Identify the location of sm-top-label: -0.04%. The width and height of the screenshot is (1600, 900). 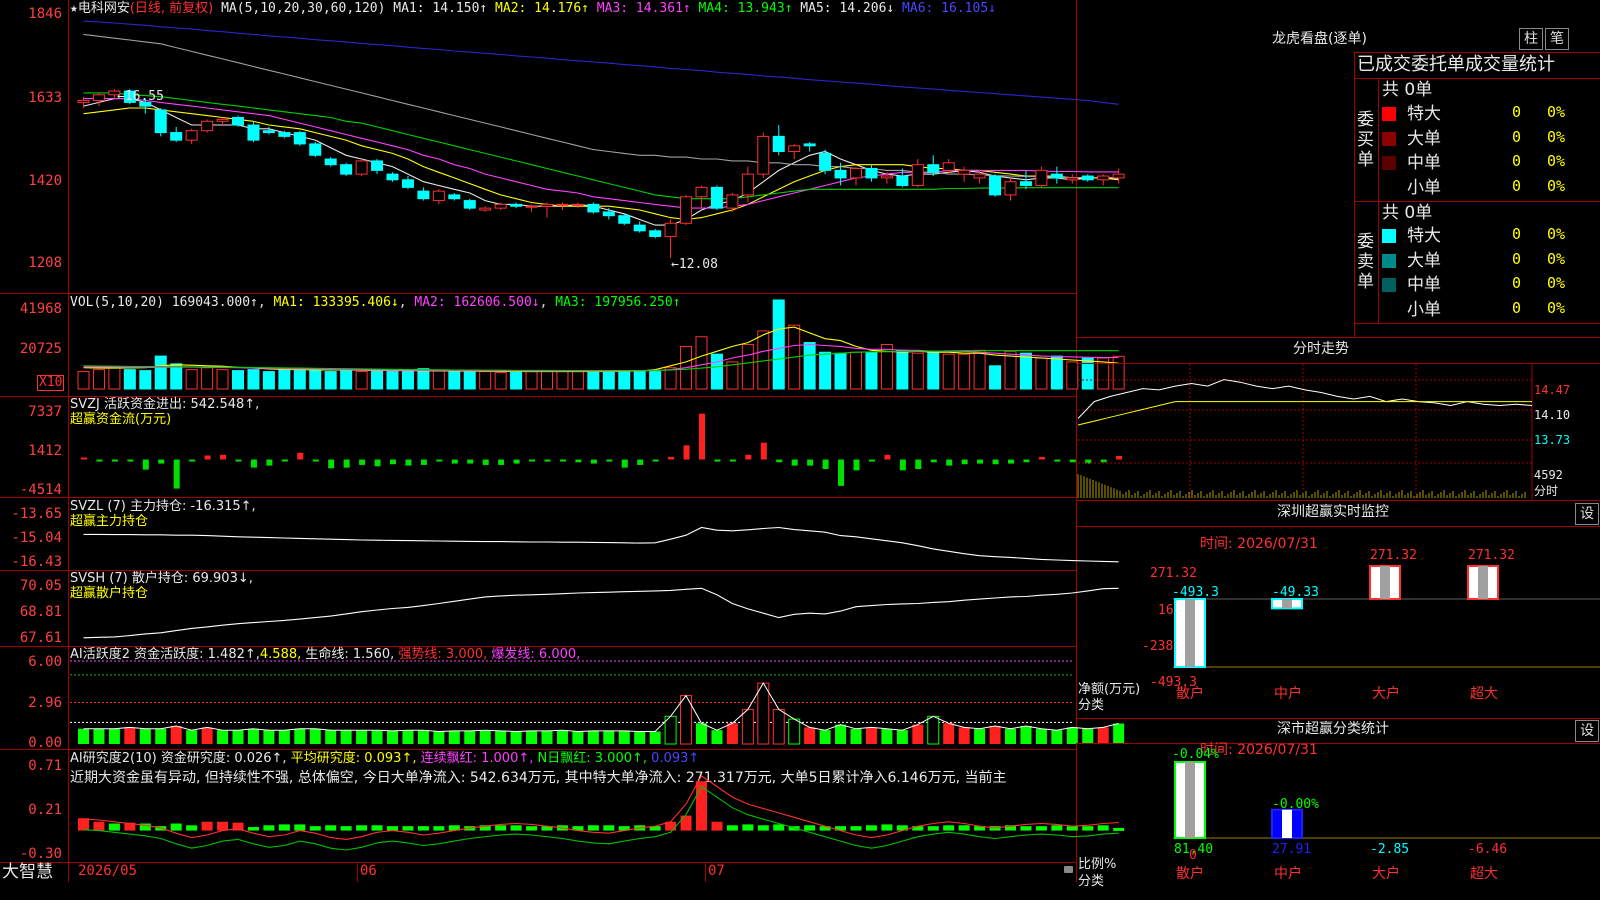
(1195, 754).